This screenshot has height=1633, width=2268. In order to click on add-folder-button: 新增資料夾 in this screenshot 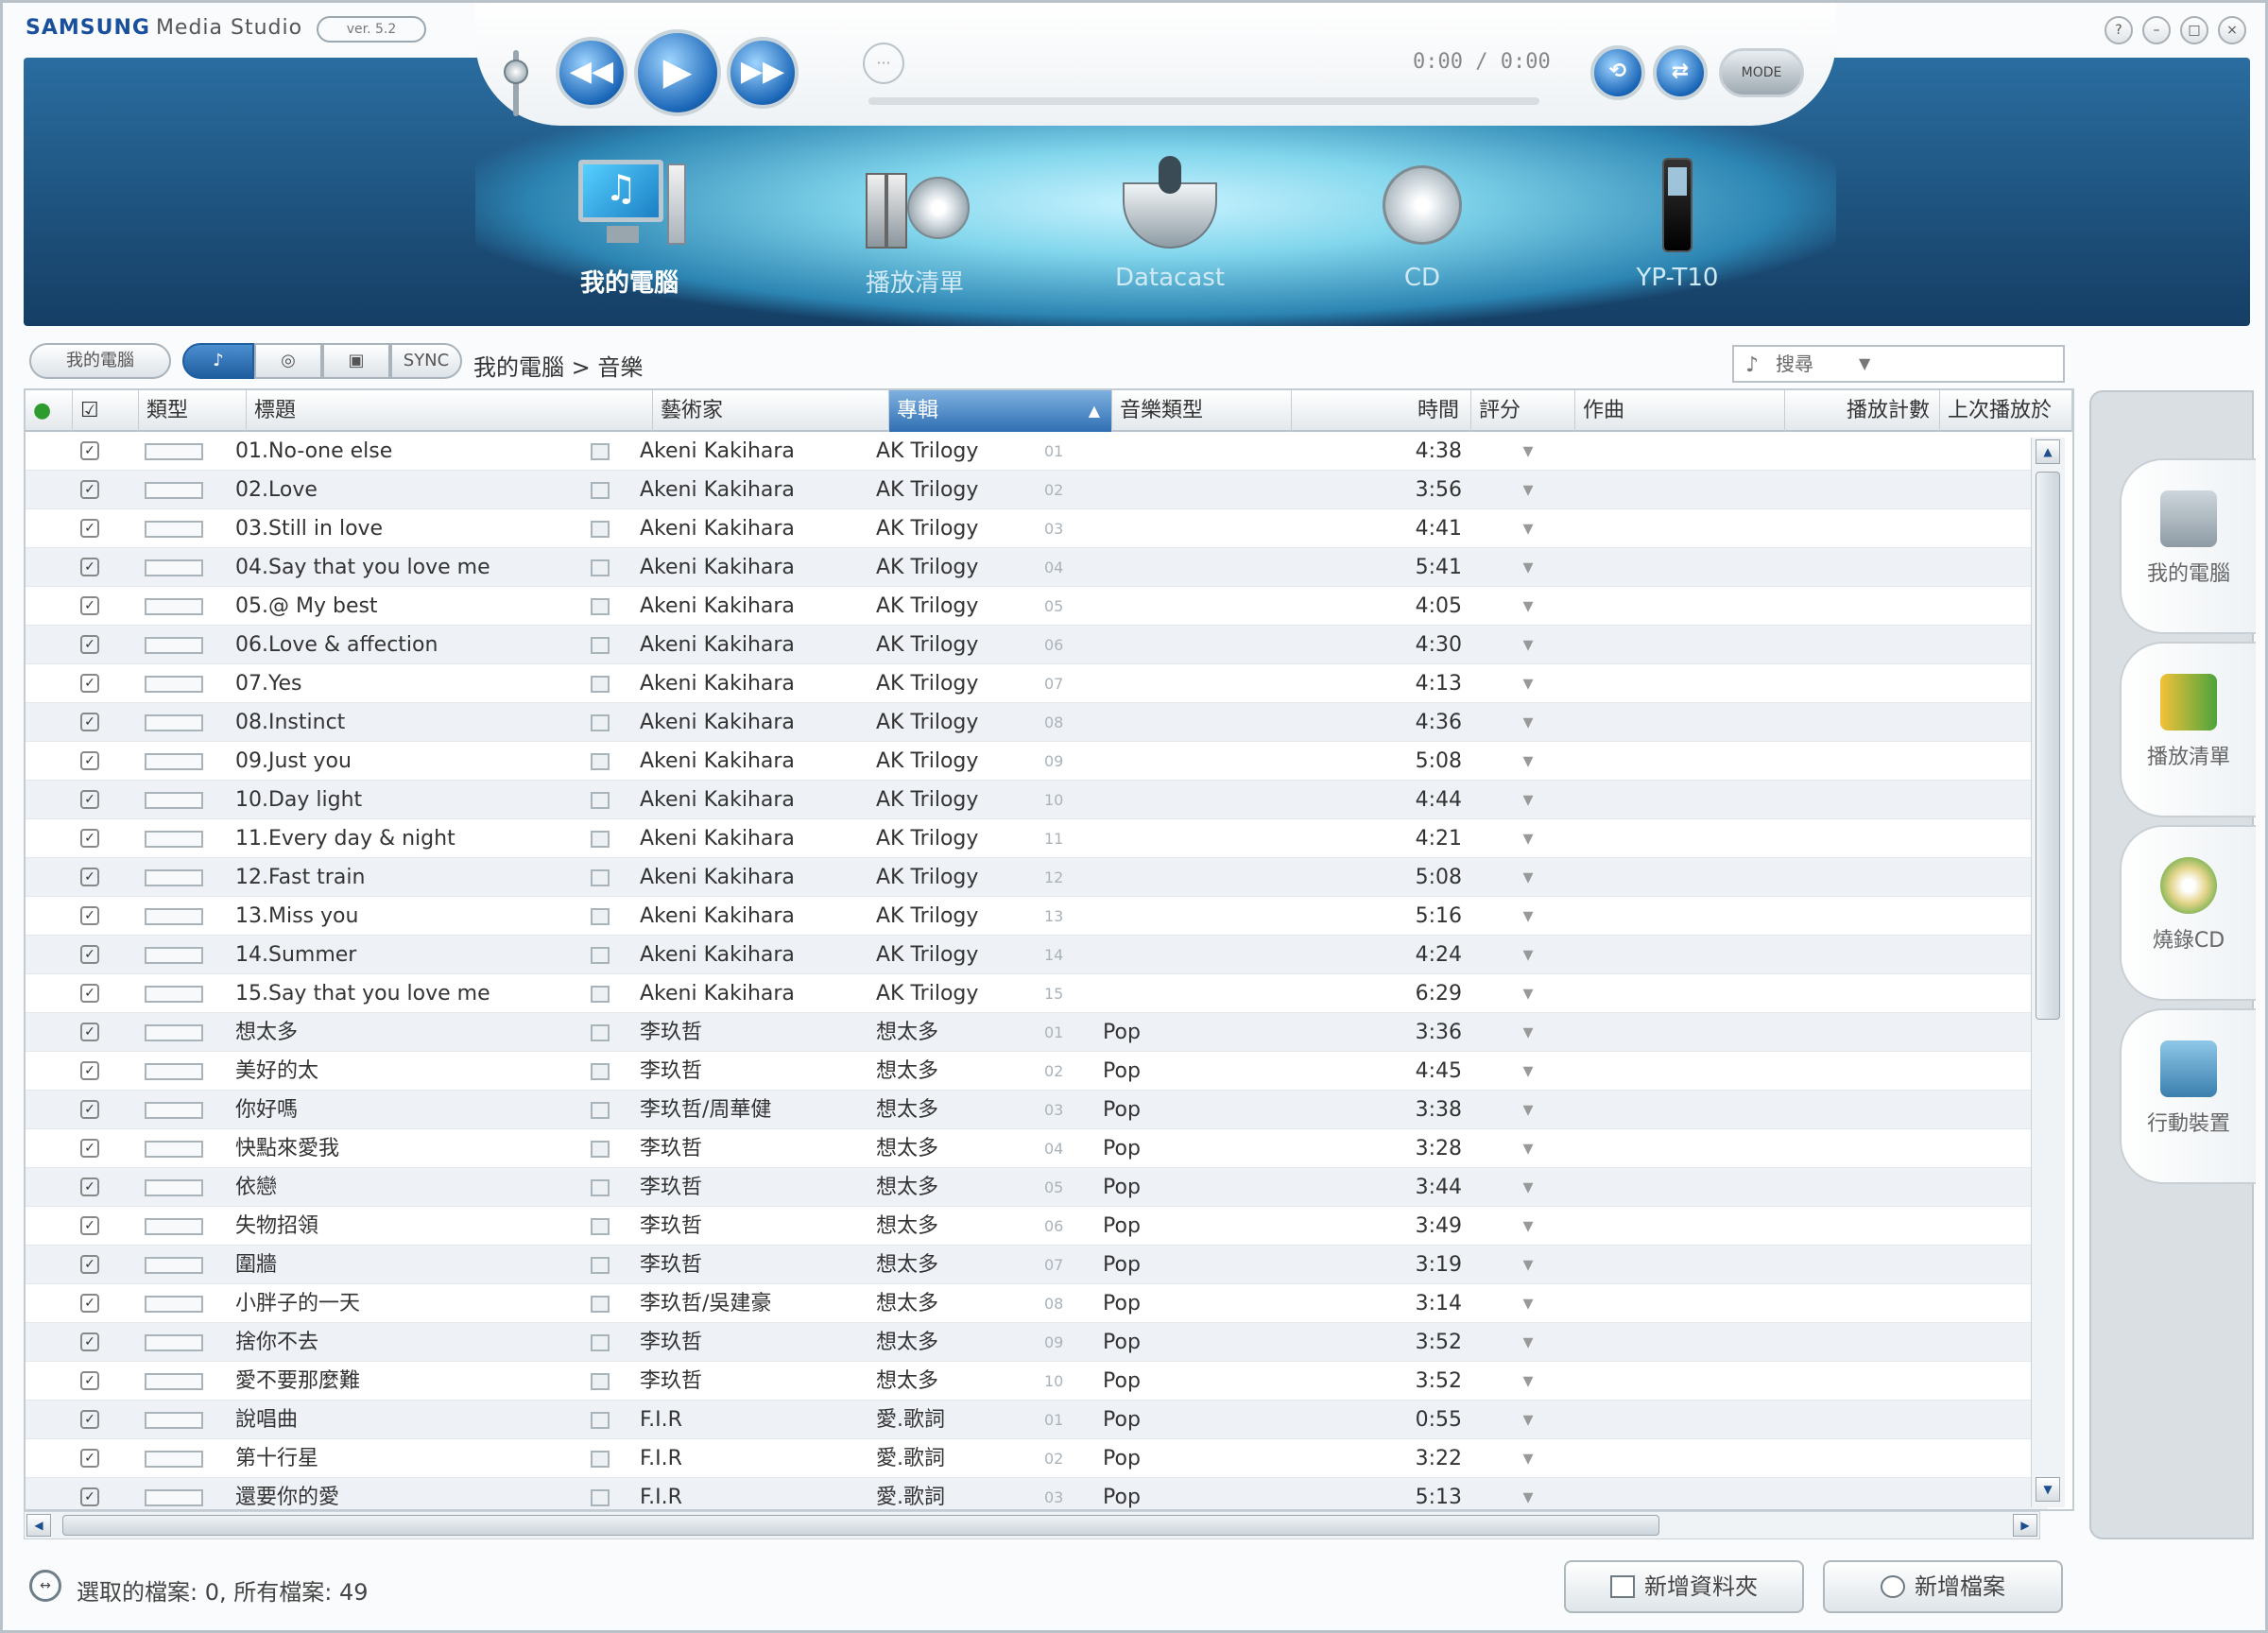, I will do `click(1684, 1587)`.